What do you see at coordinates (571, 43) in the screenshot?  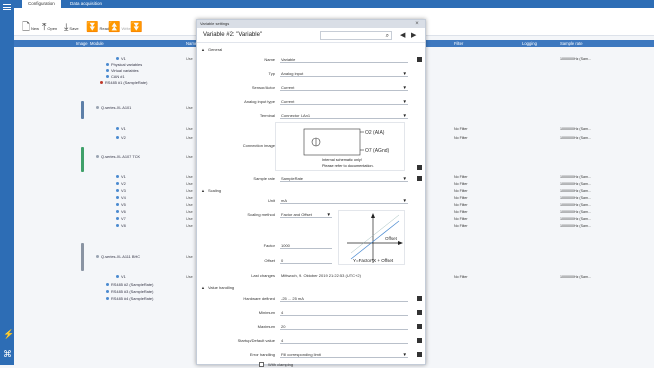 I see `col-sample-rate: Sample rate` at bounding box center [571, 43].